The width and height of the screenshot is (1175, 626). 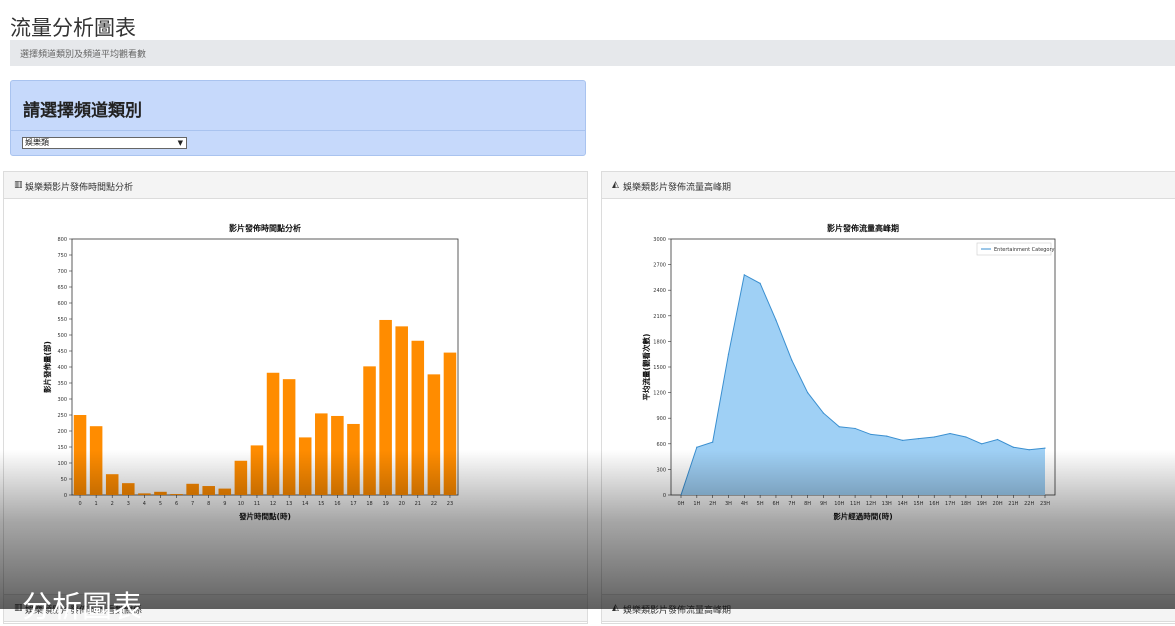 What do you see at coordinates (659, 240) in the screenshot?
I see `y-tick-label: 3000` at bounding box center [659, 240].